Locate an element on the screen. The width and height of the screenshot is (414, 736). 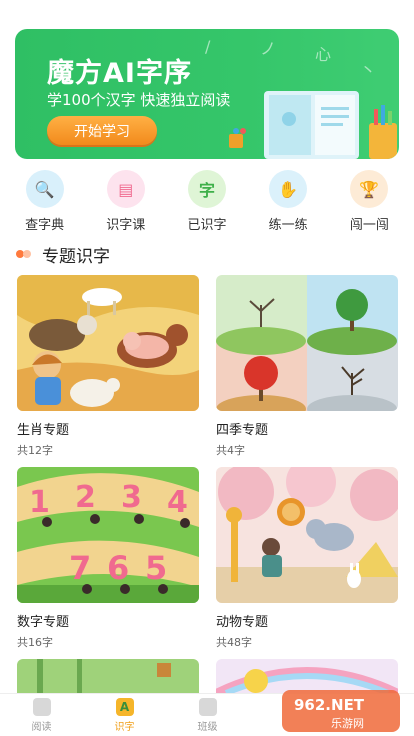
tab-reading: 阅读 is located at coordinates (41, 715).